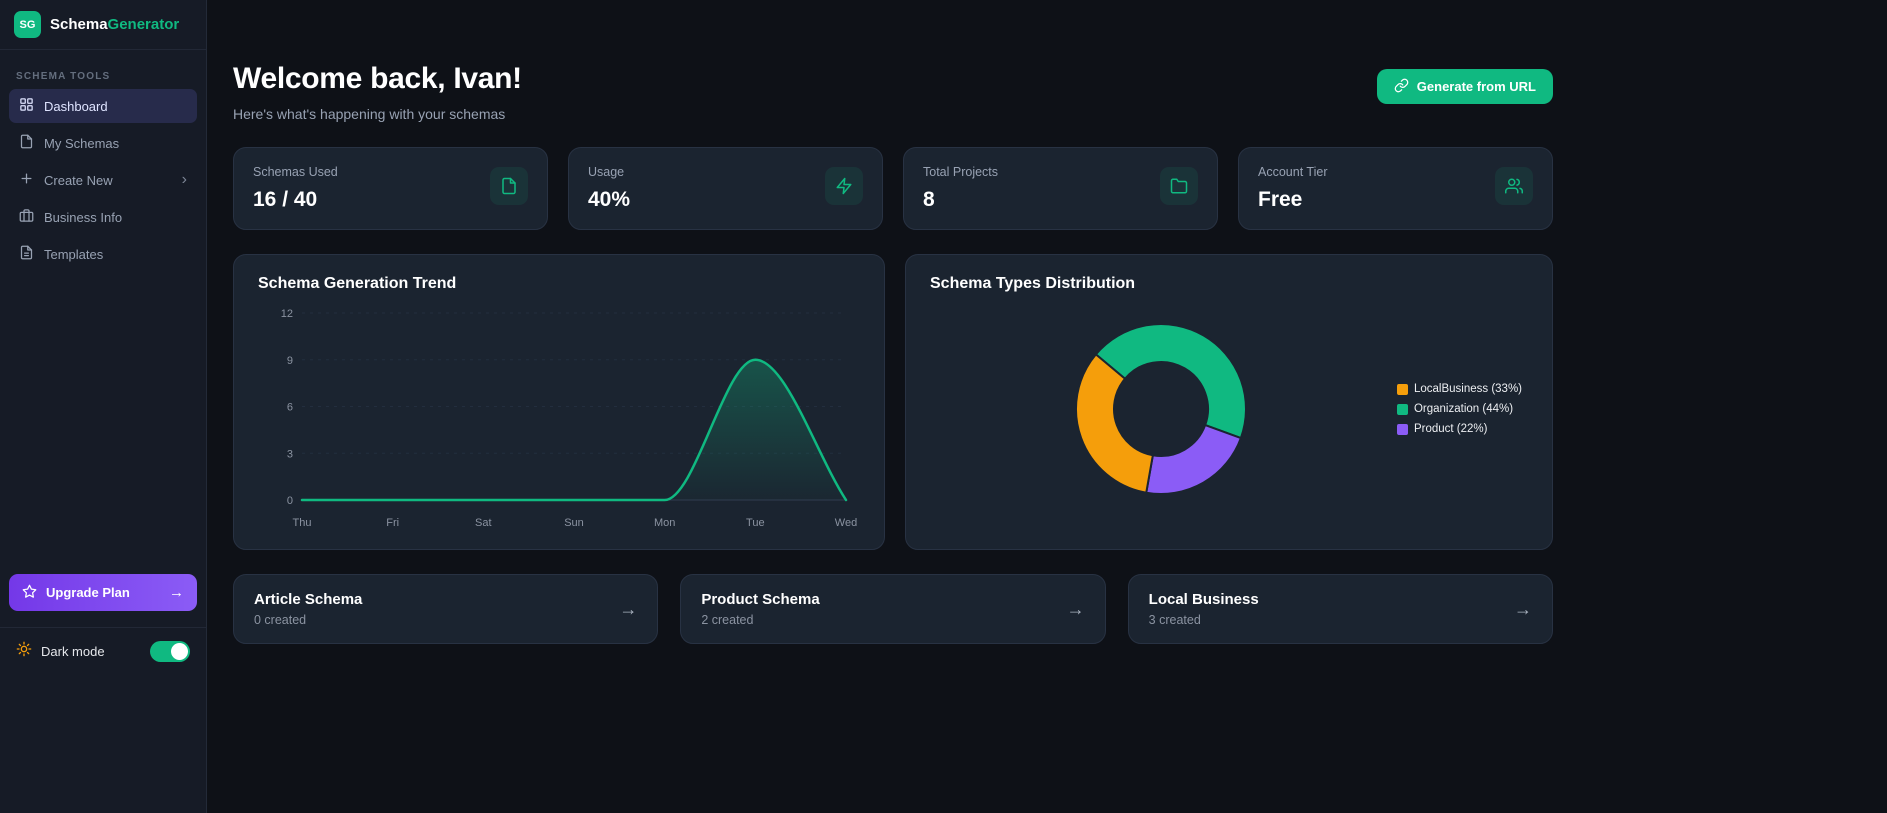 This screenshot has width=1887, height=813. I want to click on trend-chart: 0 3 6 9 12 Thu Fri Sat Sun Mon Tue Wed, so click(569, 418).